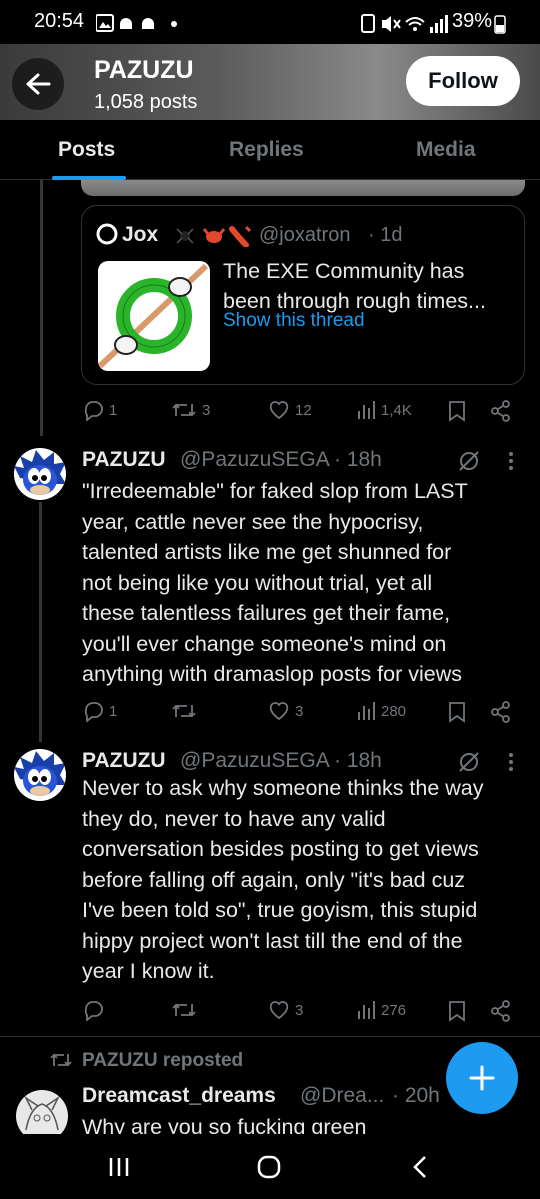 The width and height of the screenshot is (540, 1199). I want to click on profile-name: PAZUZU, so click(144, 70).